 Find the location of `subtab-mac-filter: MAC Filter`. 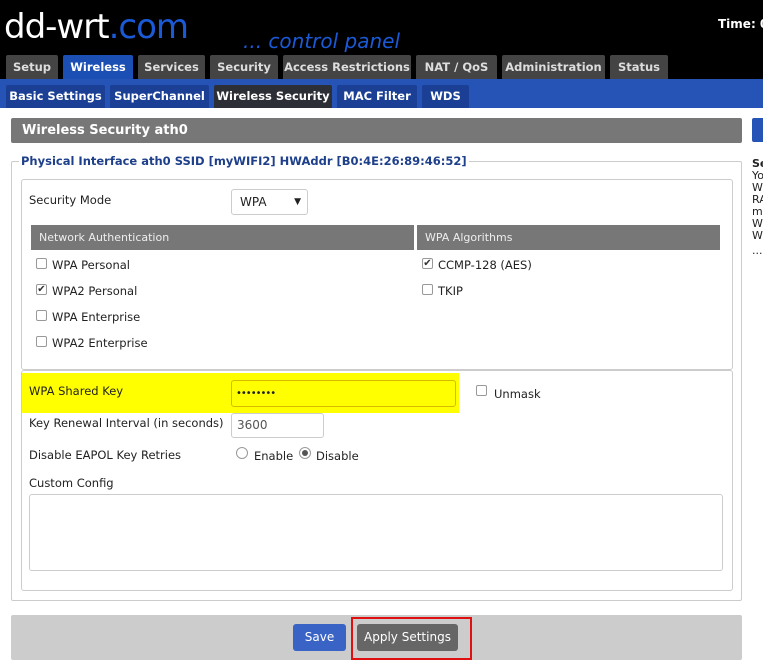

subtab-mac-filter: MAC Filter is located at coordinates (377, 96).